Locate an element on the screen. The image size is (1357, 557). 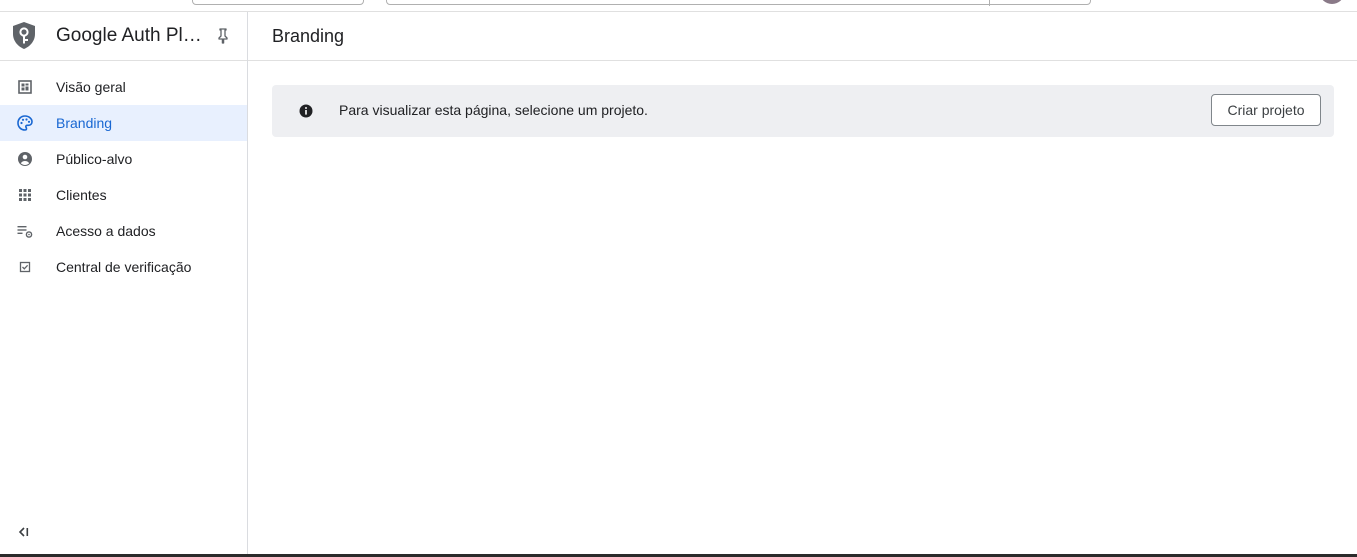
apps-grid-icon is located at coordinates (25, 195).